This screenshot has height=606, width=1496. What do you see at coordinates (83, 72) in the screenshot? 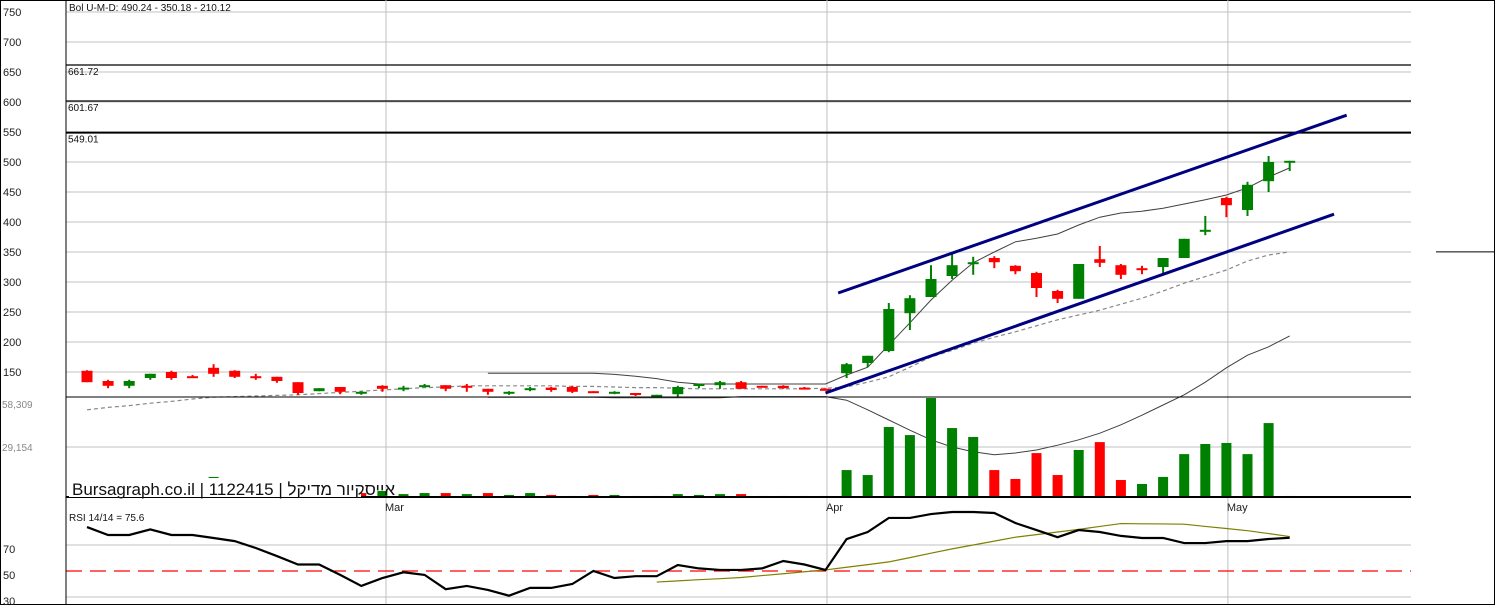
I see `horizontal-level-label: 661.72` at bounding box center [83, 72].